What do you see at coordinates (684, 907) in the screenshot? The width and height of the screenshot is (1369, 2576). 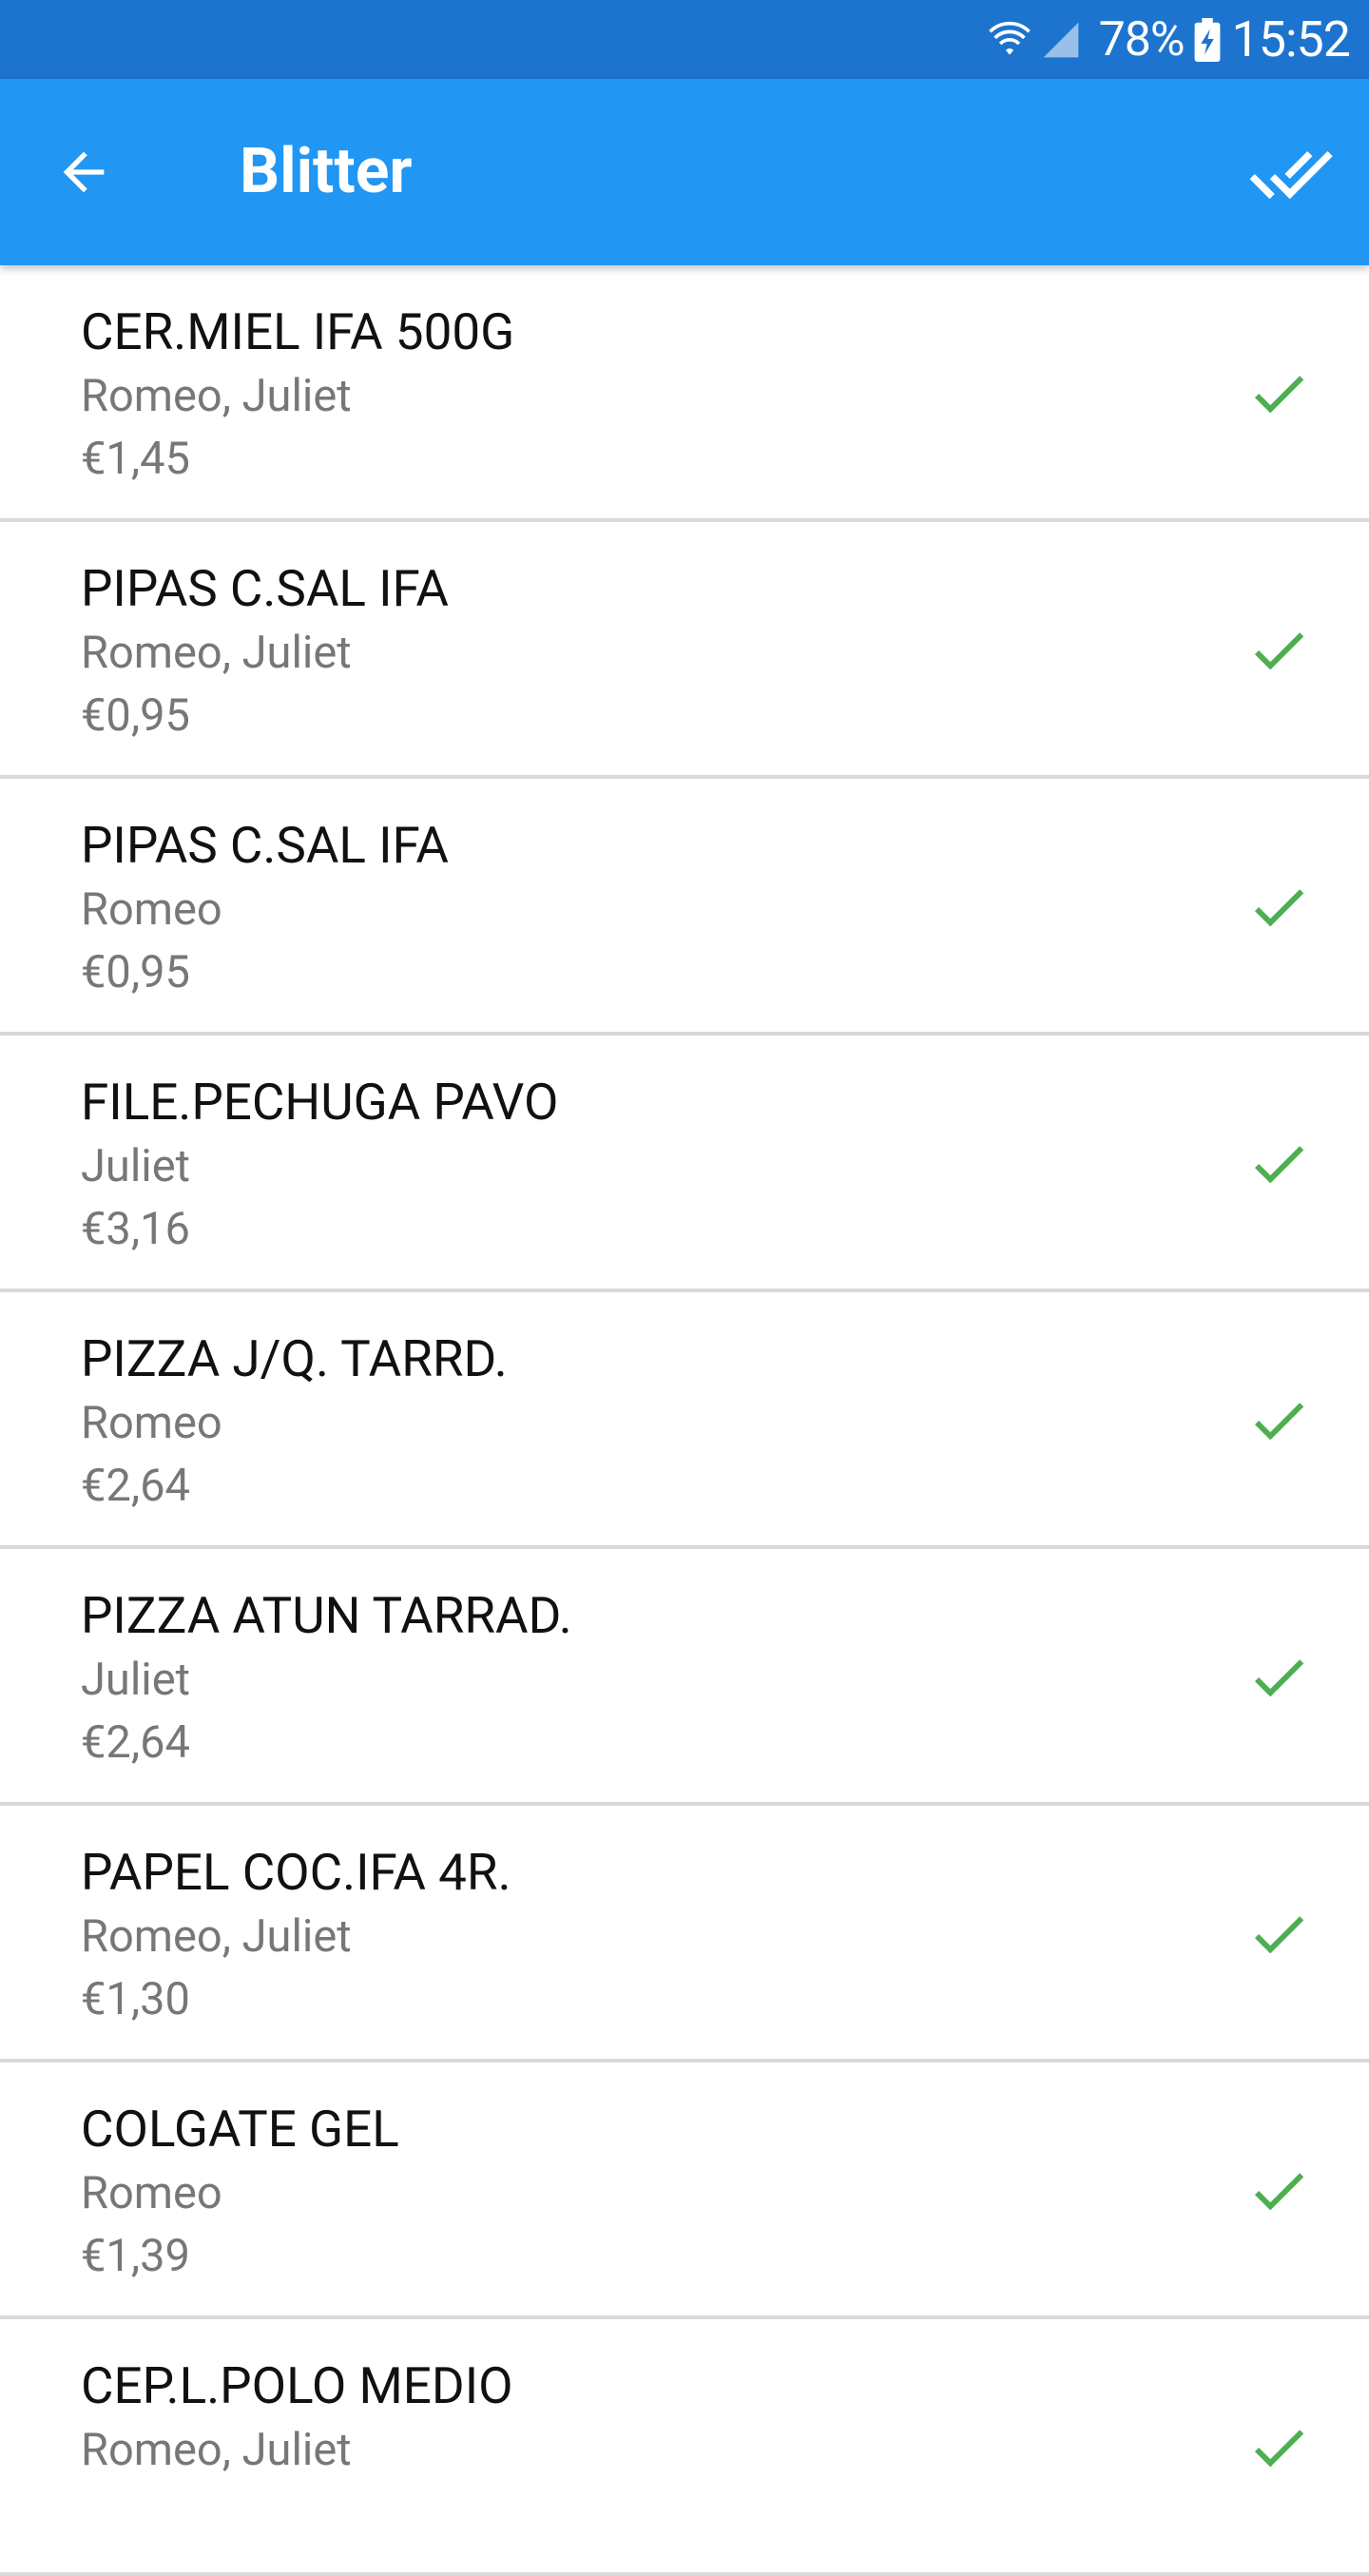 I see `list-item: PIPAS C.SAL IFA Romeo €0,95` at bounding box center [684, 907].